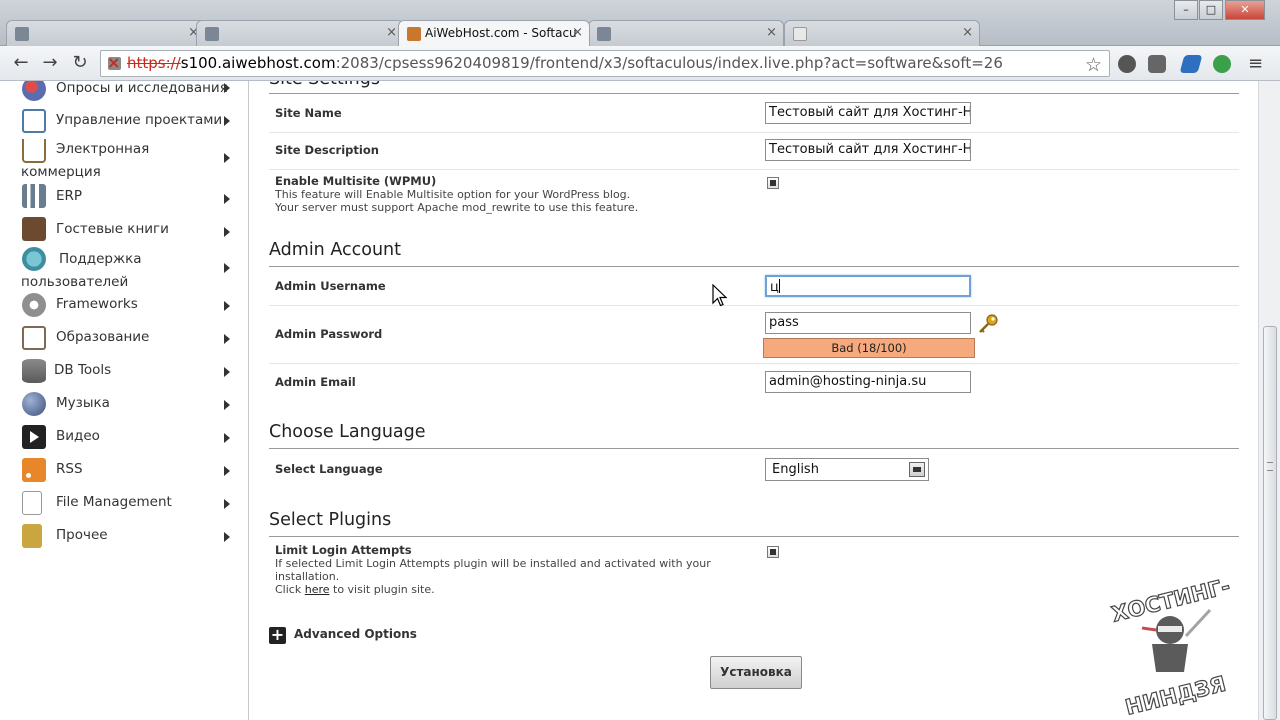 This screenshot has height=720, width=1280. What do you see at coordinates (356, 181) in the screenshot?
I see `multisite-label: Enable Multisite (WPMU)` at bounding box center [356, 181].